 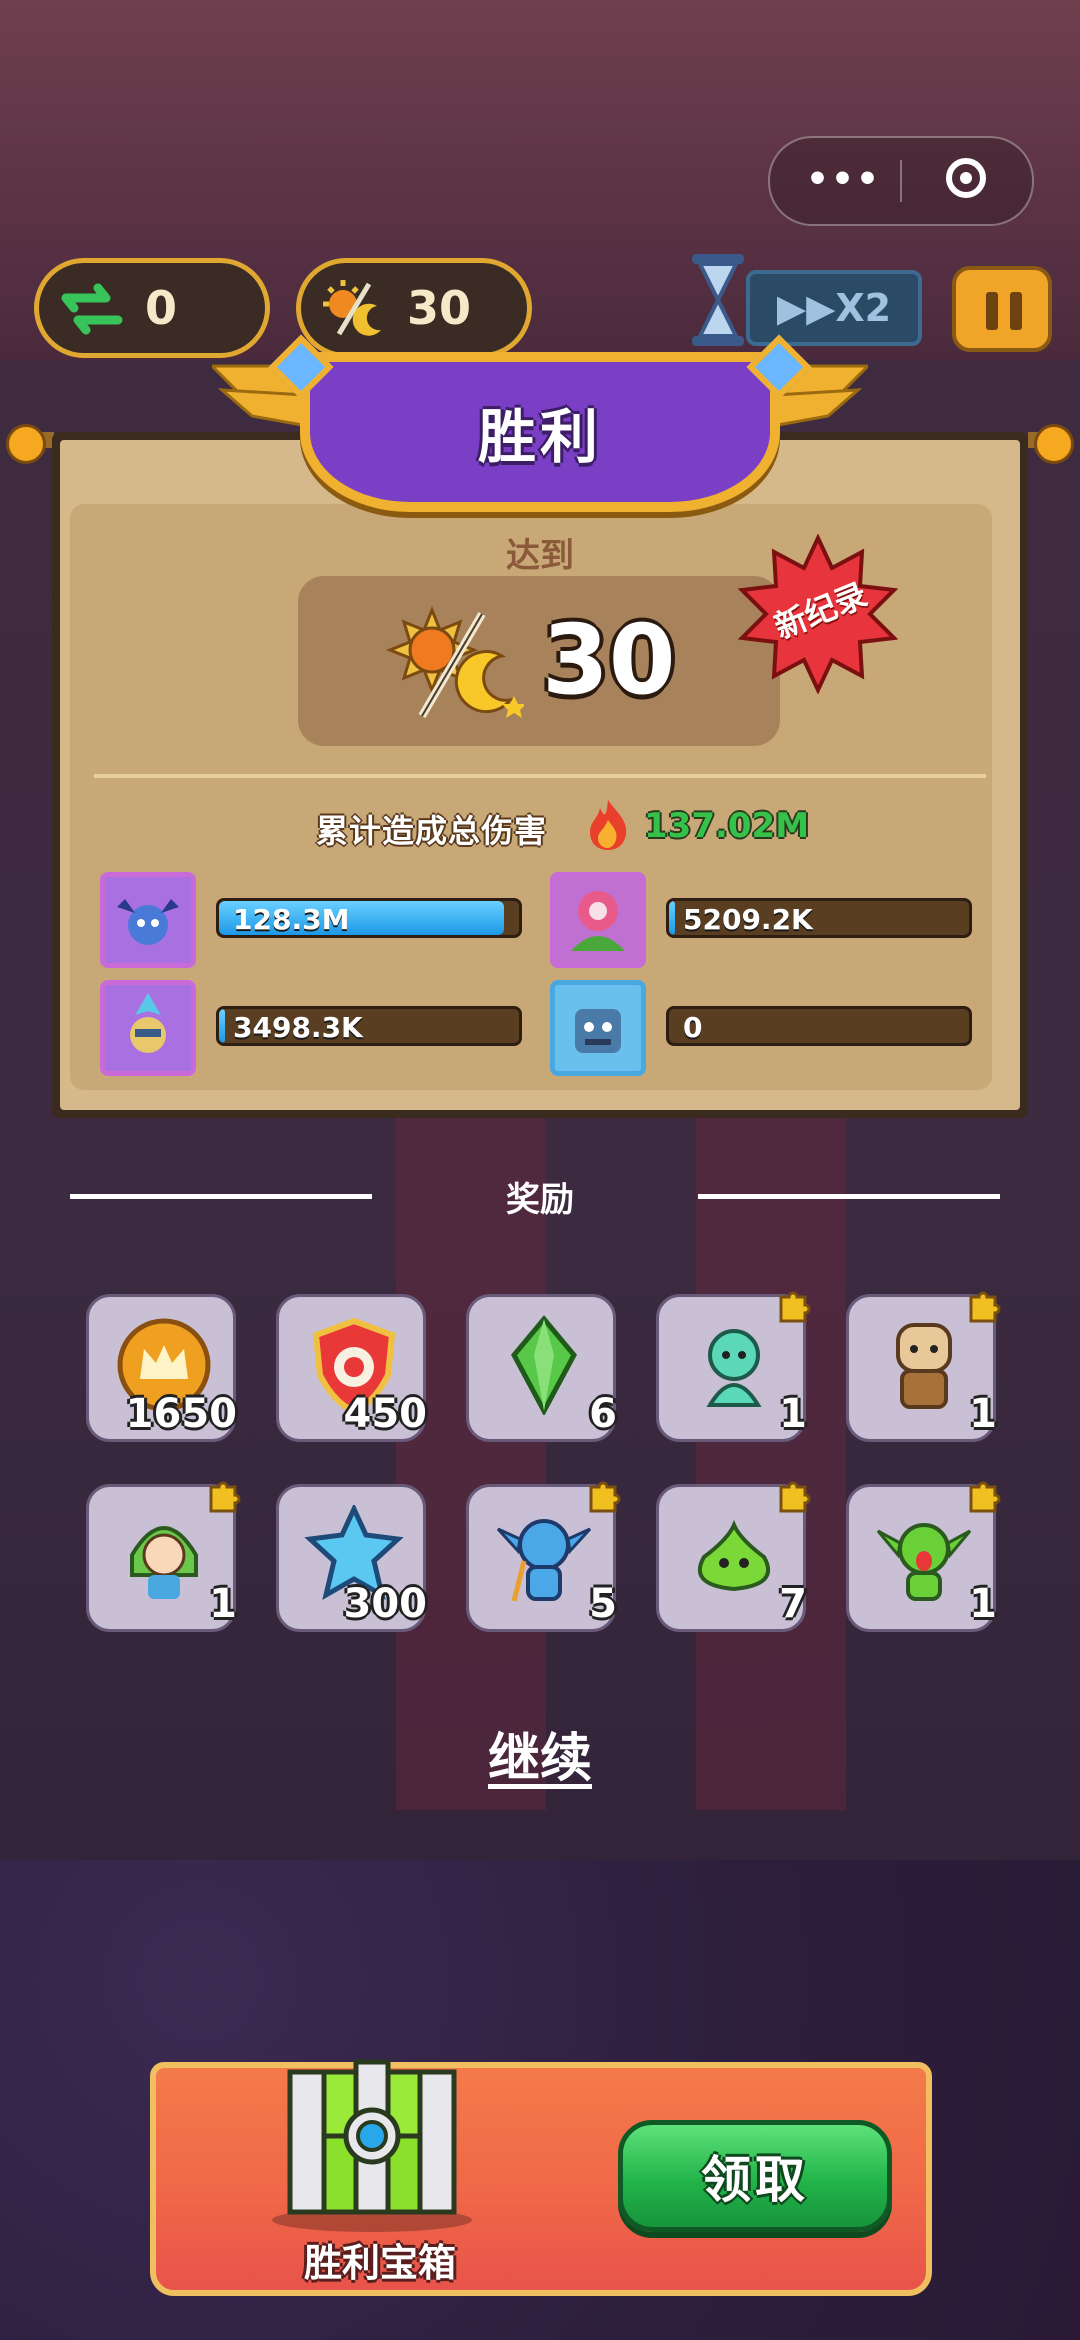 What do you see at coordinates (540, 776) in the screenshot?
I see `panel-divider` at bounding box center [540, 776].